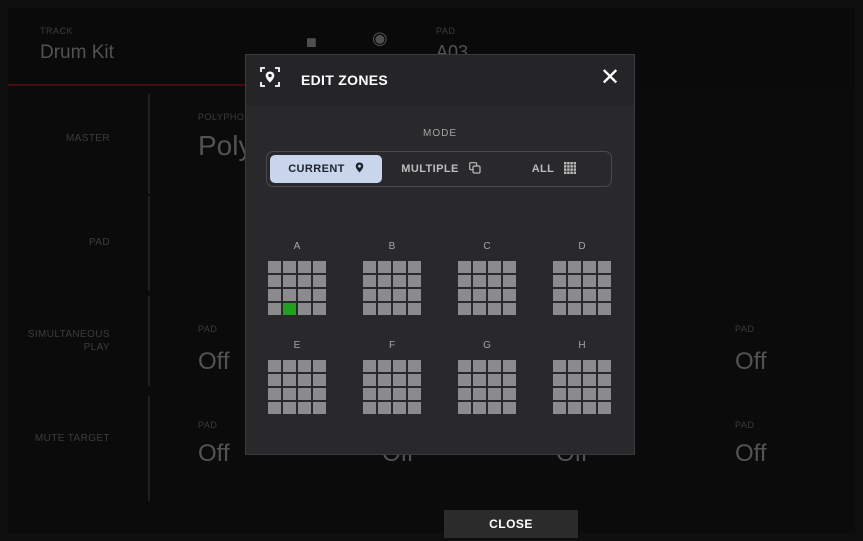  I want to click on zone-c: C, so click(487, 278).